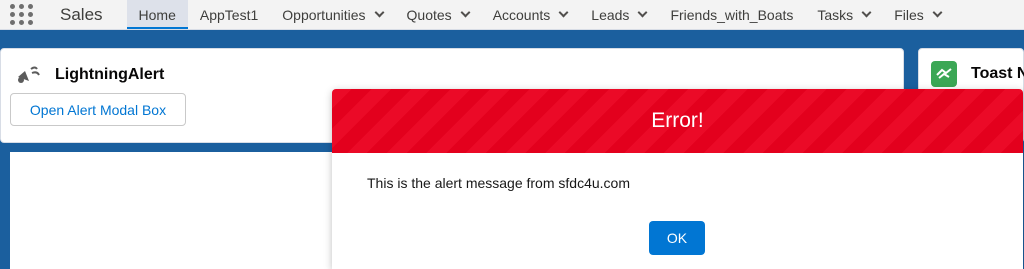  I want to click on ok-button: OK, so click(677, 238).